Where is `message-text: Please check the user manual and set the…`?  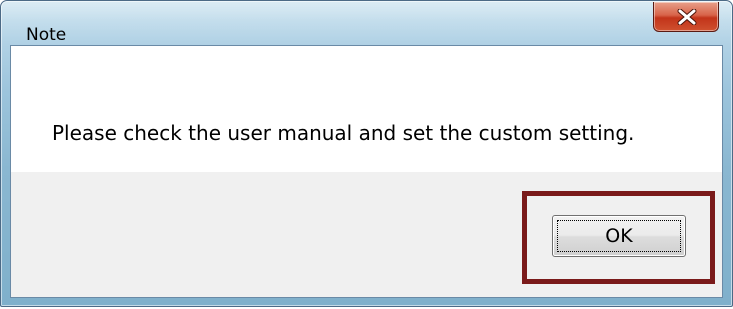
message-text: Please check the user manual and set the… is located at coordinates (343, 133).